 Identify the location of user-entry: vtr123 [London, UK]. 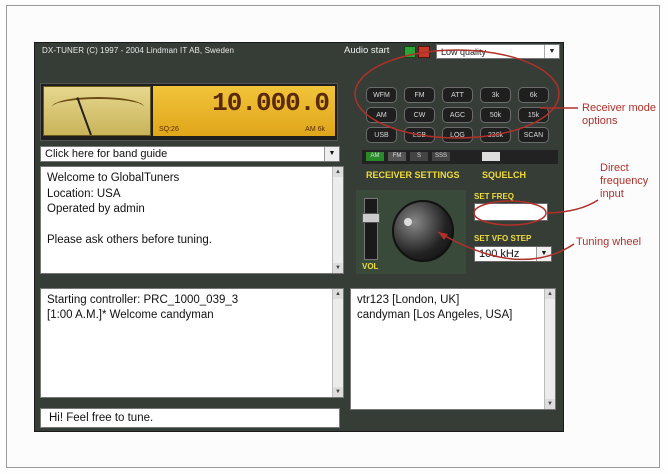
(408, 300).